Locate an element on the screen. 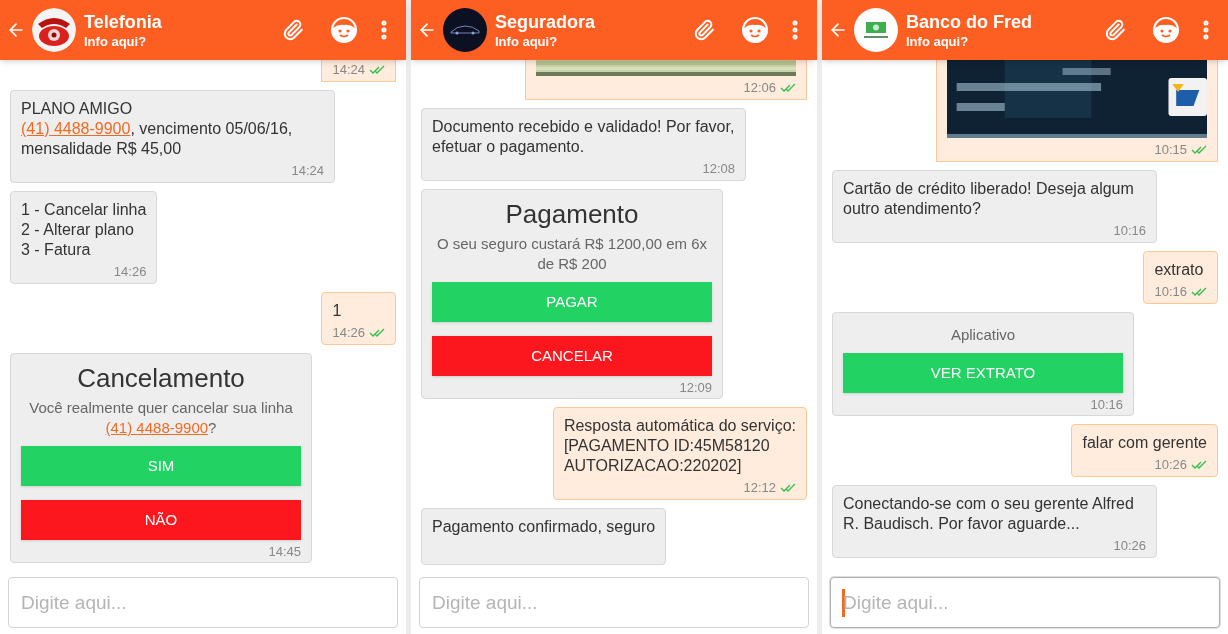 The width and height of the screenshot is (1228, 634). message-time: 12:06 is located at coordinates (759, 88).